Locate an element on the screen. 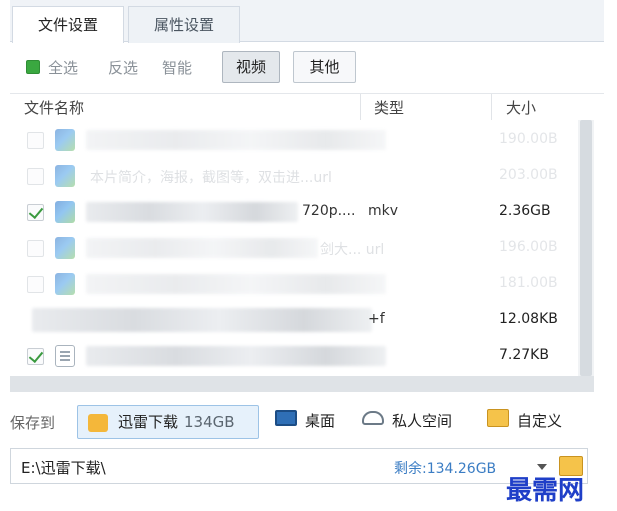 The width and height of the screenshot is (617, 511). file-type: mkv is located at coordinates (383, 211).